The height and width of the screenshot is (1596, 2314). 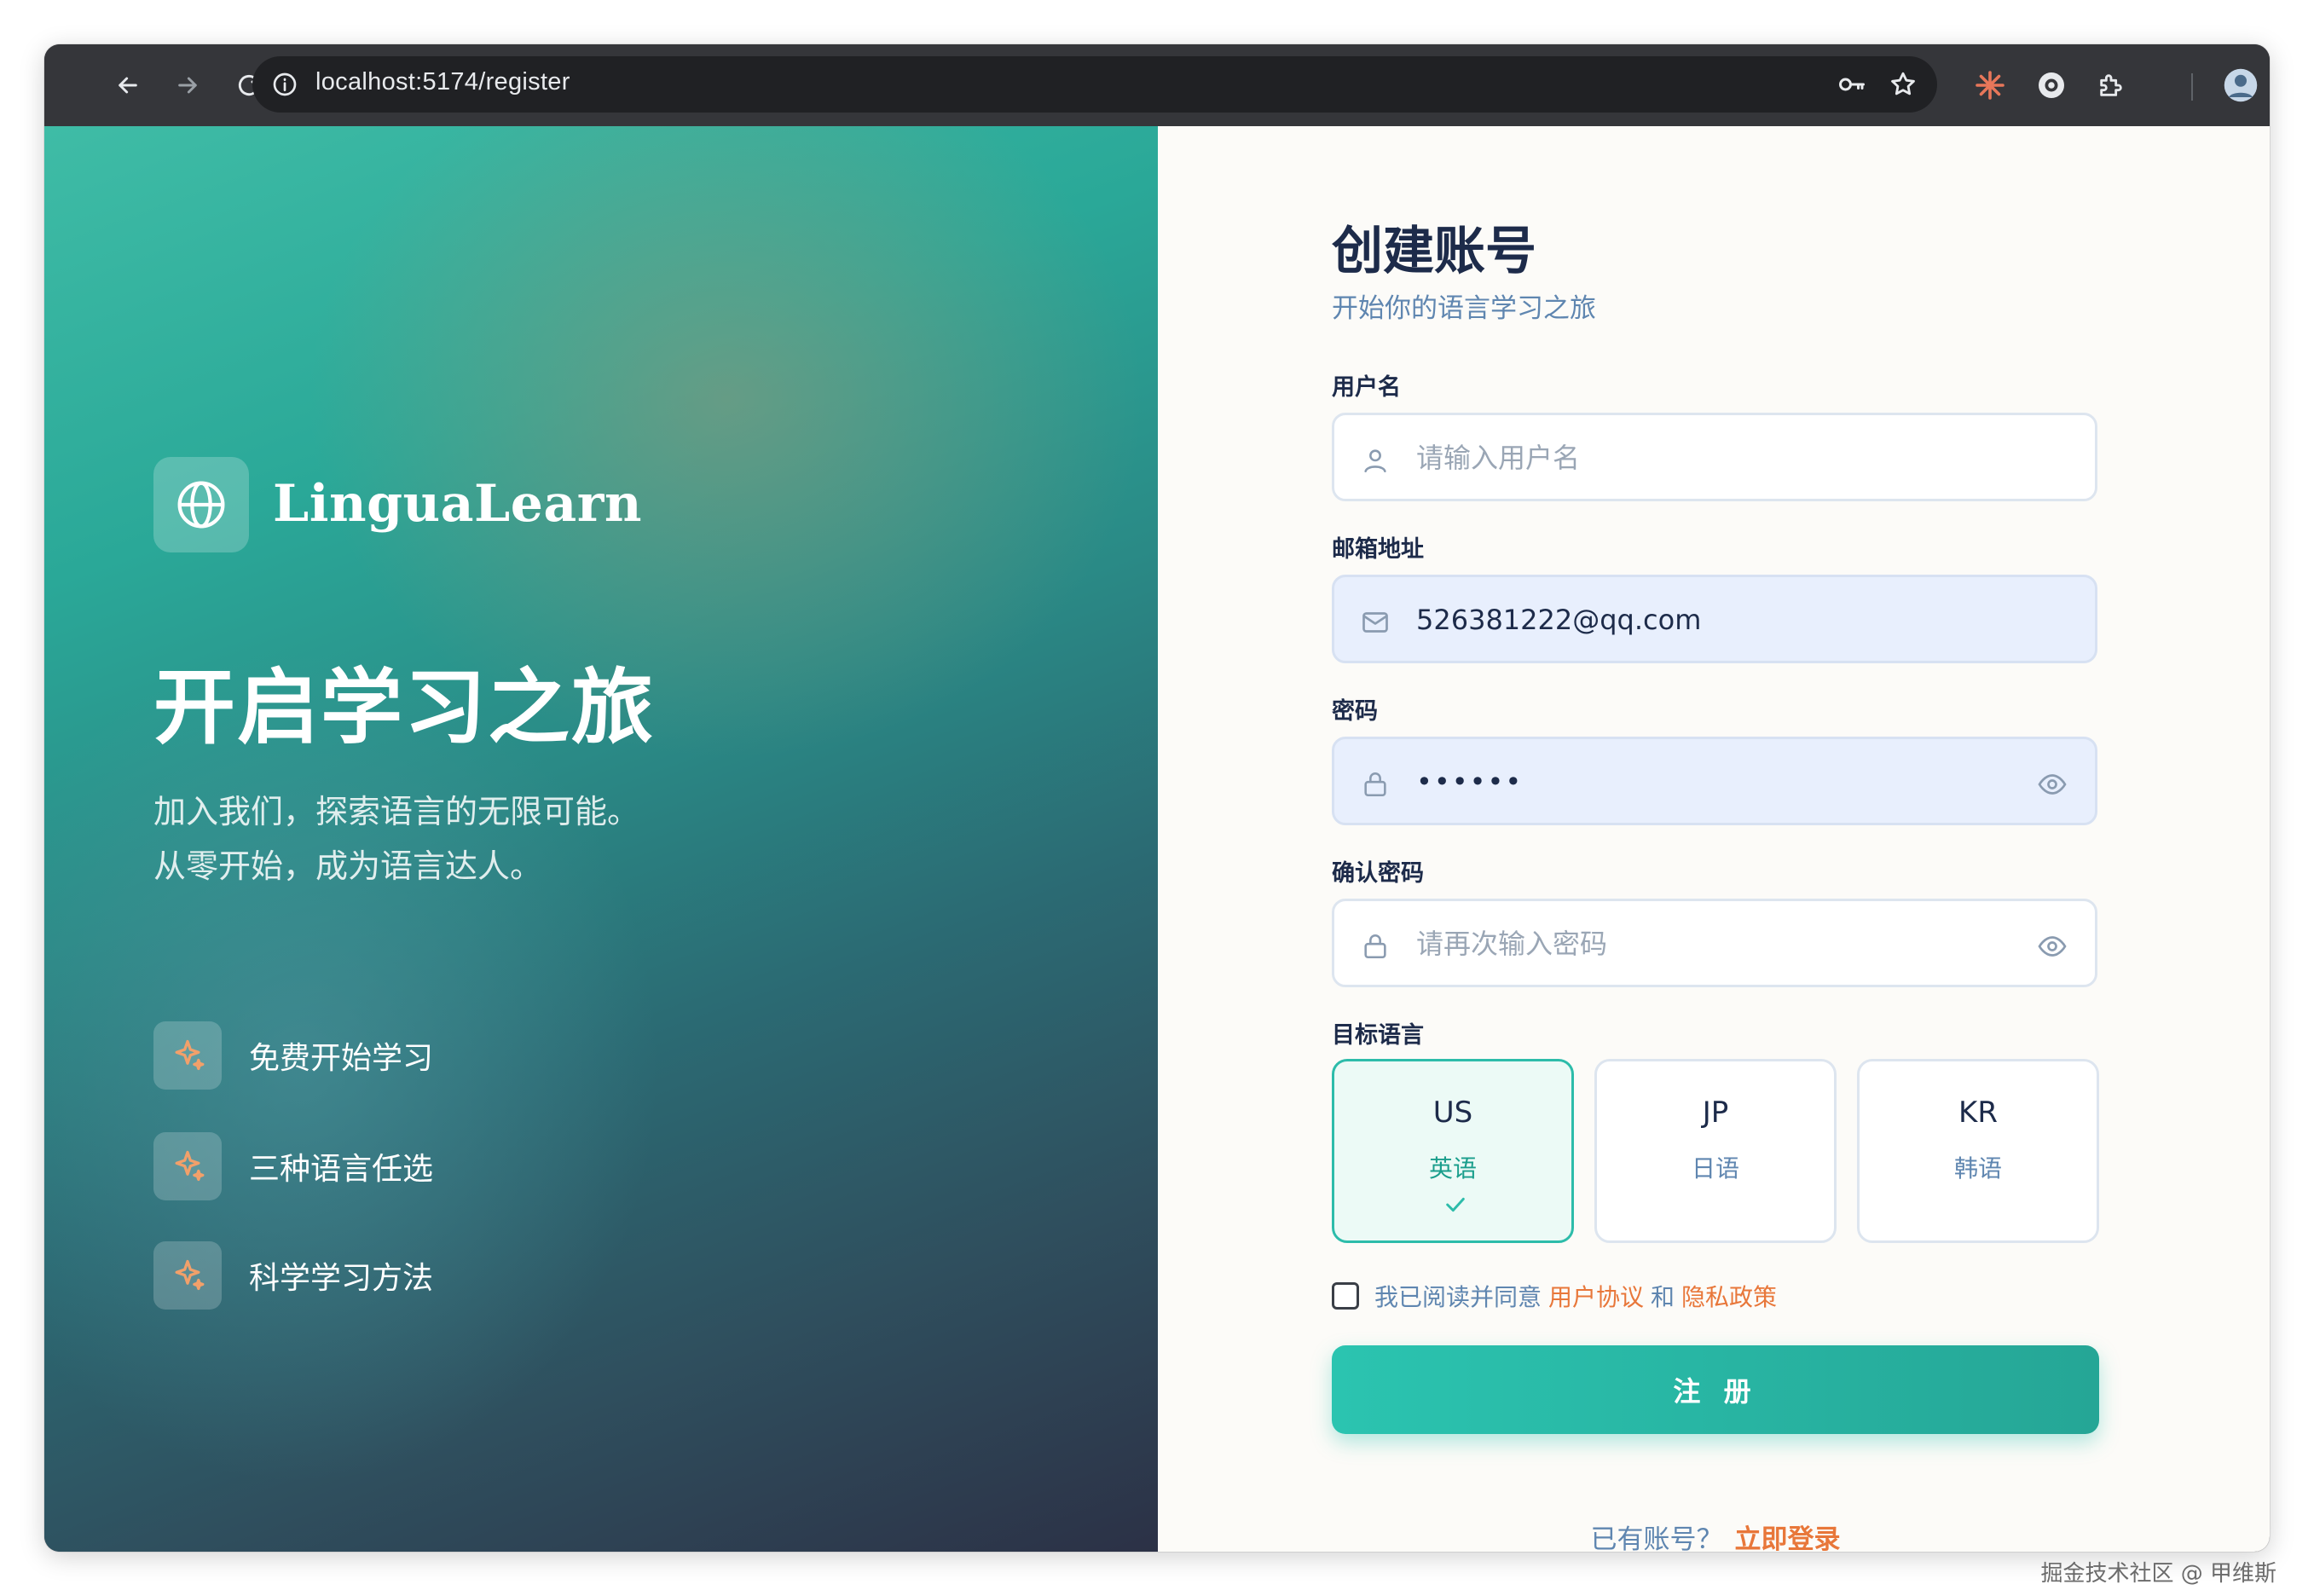 I want to click on check-icon, so click(x=1455, y=1204).